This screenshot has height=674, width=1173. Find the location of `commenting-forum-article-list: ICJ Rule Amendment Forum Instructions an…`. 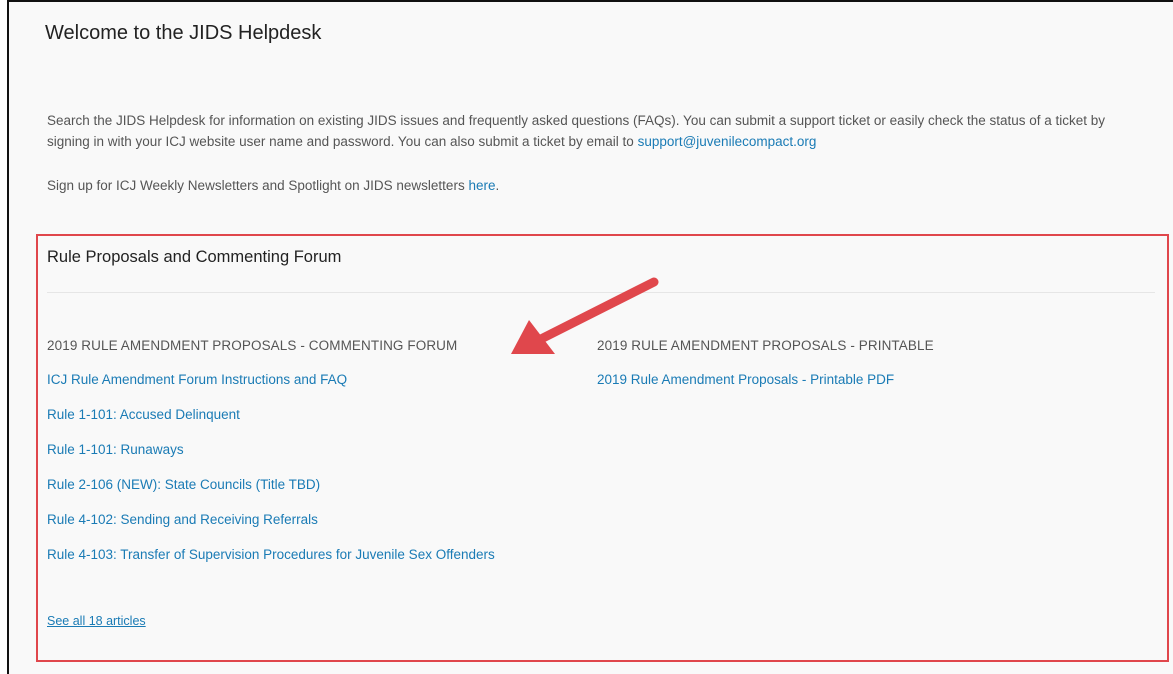

commenting-forum-article-list: ICJ Rule Amendment Forum Instructions an… is located at coordinates (297, 467).